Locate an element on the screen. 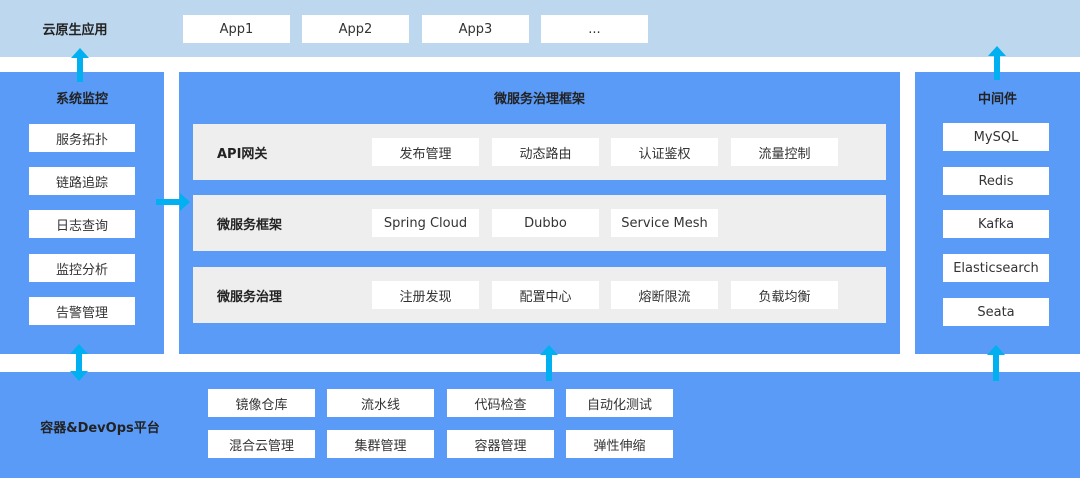 This screenshot has width=1080, height=478. governance-item-config: 配置中心 is located at coordinates (545, 295).